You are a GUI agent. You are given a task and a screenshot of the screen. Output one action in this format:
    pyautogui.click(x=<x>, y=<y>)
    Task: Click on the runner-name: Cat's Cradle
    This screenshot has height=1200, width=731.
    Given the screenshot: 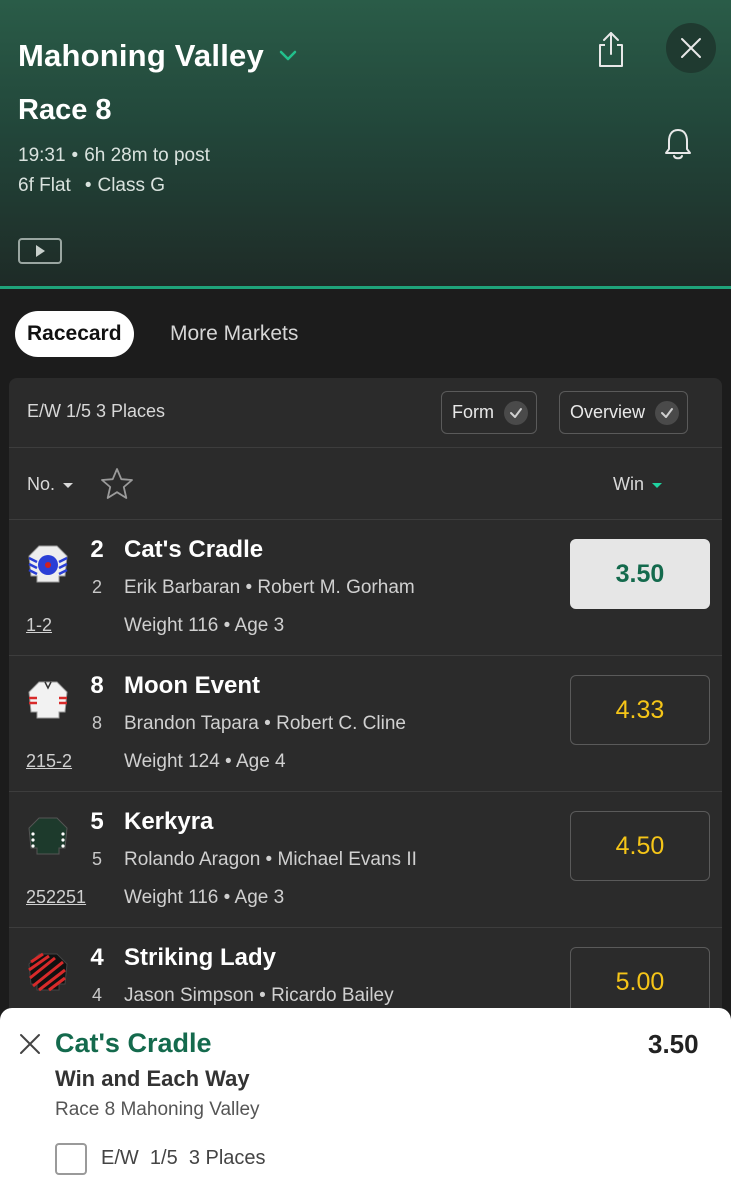 What is the action you would take?
    pyautogui.click(x=194, y=549)
    